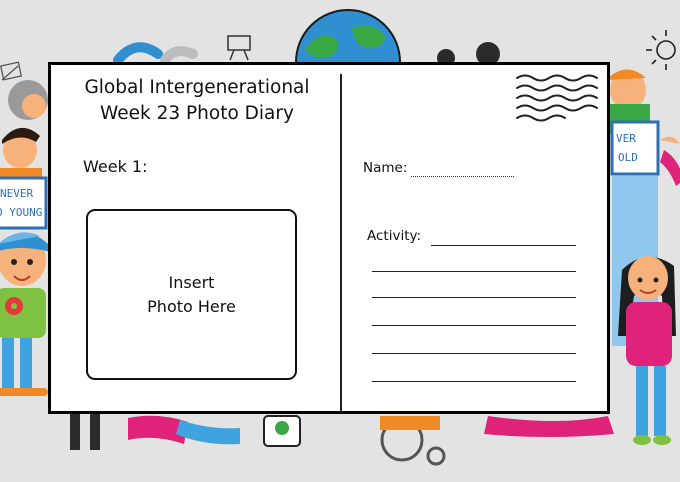  Describe the element at coordinates (341, 242) in the screenshot. I see `card-divider` at that location.